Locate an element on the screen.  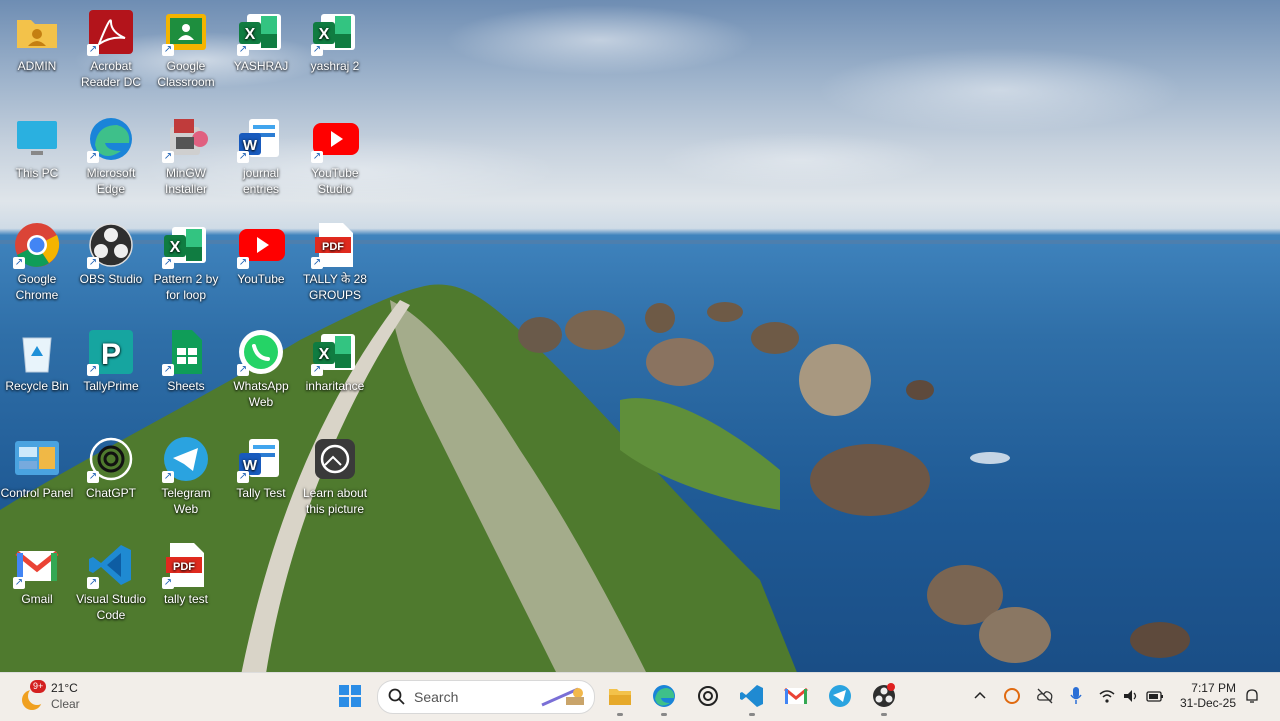
wifi-icon is located at coordinates (1107, 696).